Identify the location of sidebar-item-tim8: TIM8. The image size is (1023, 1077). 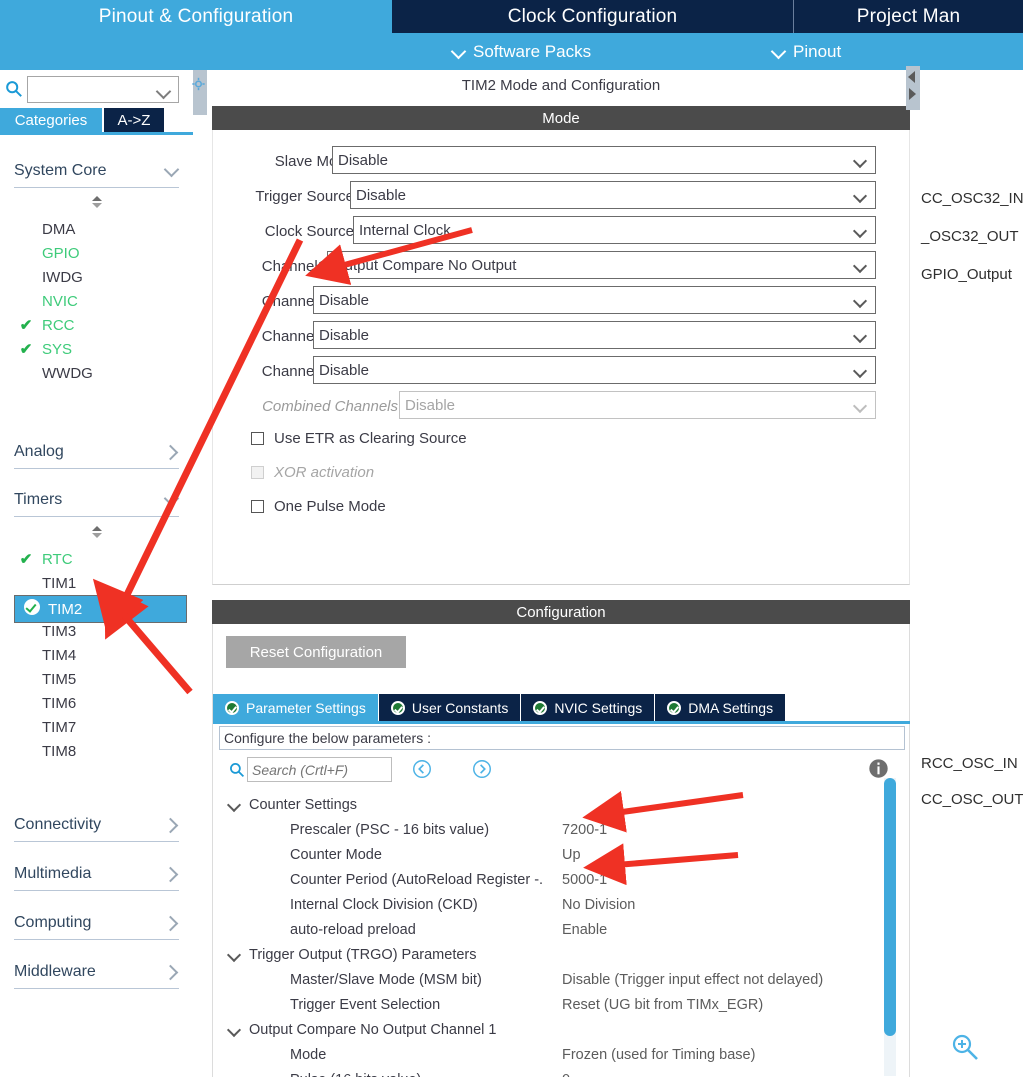
(96, 751).